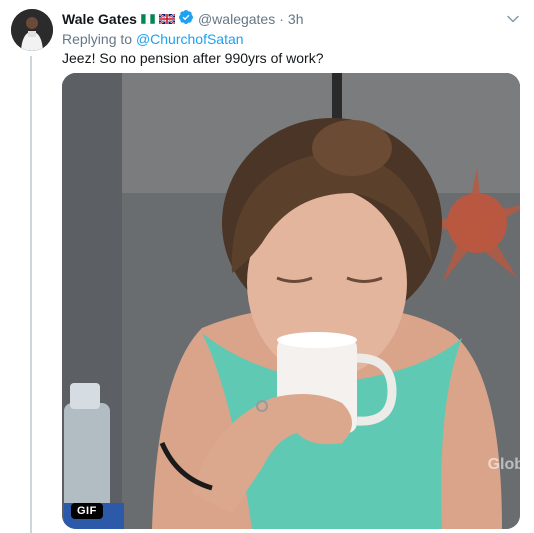 The height and width of the screenshot is (533, 534). What do you see at coordinates (31, 294) in the screenshot?
I see `thread-line` at bounding box center [31, 294].